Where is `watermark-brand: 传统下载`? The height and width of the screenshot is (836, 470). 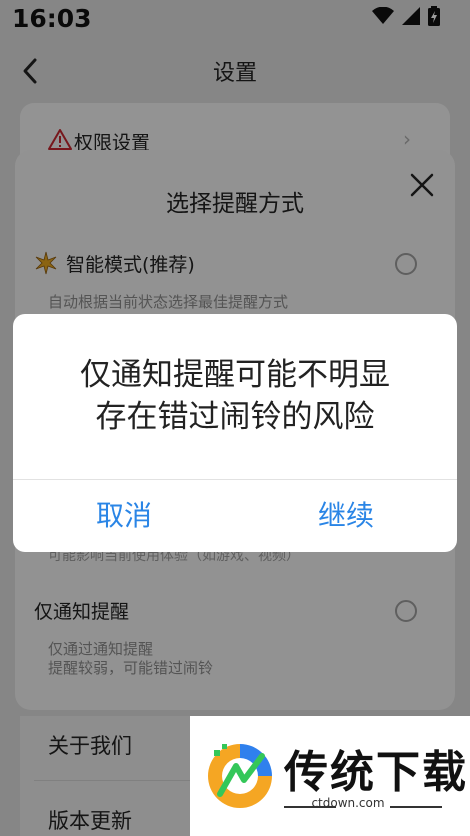
watermark-brand: 传统下载 is located at coordinates (376, 772).